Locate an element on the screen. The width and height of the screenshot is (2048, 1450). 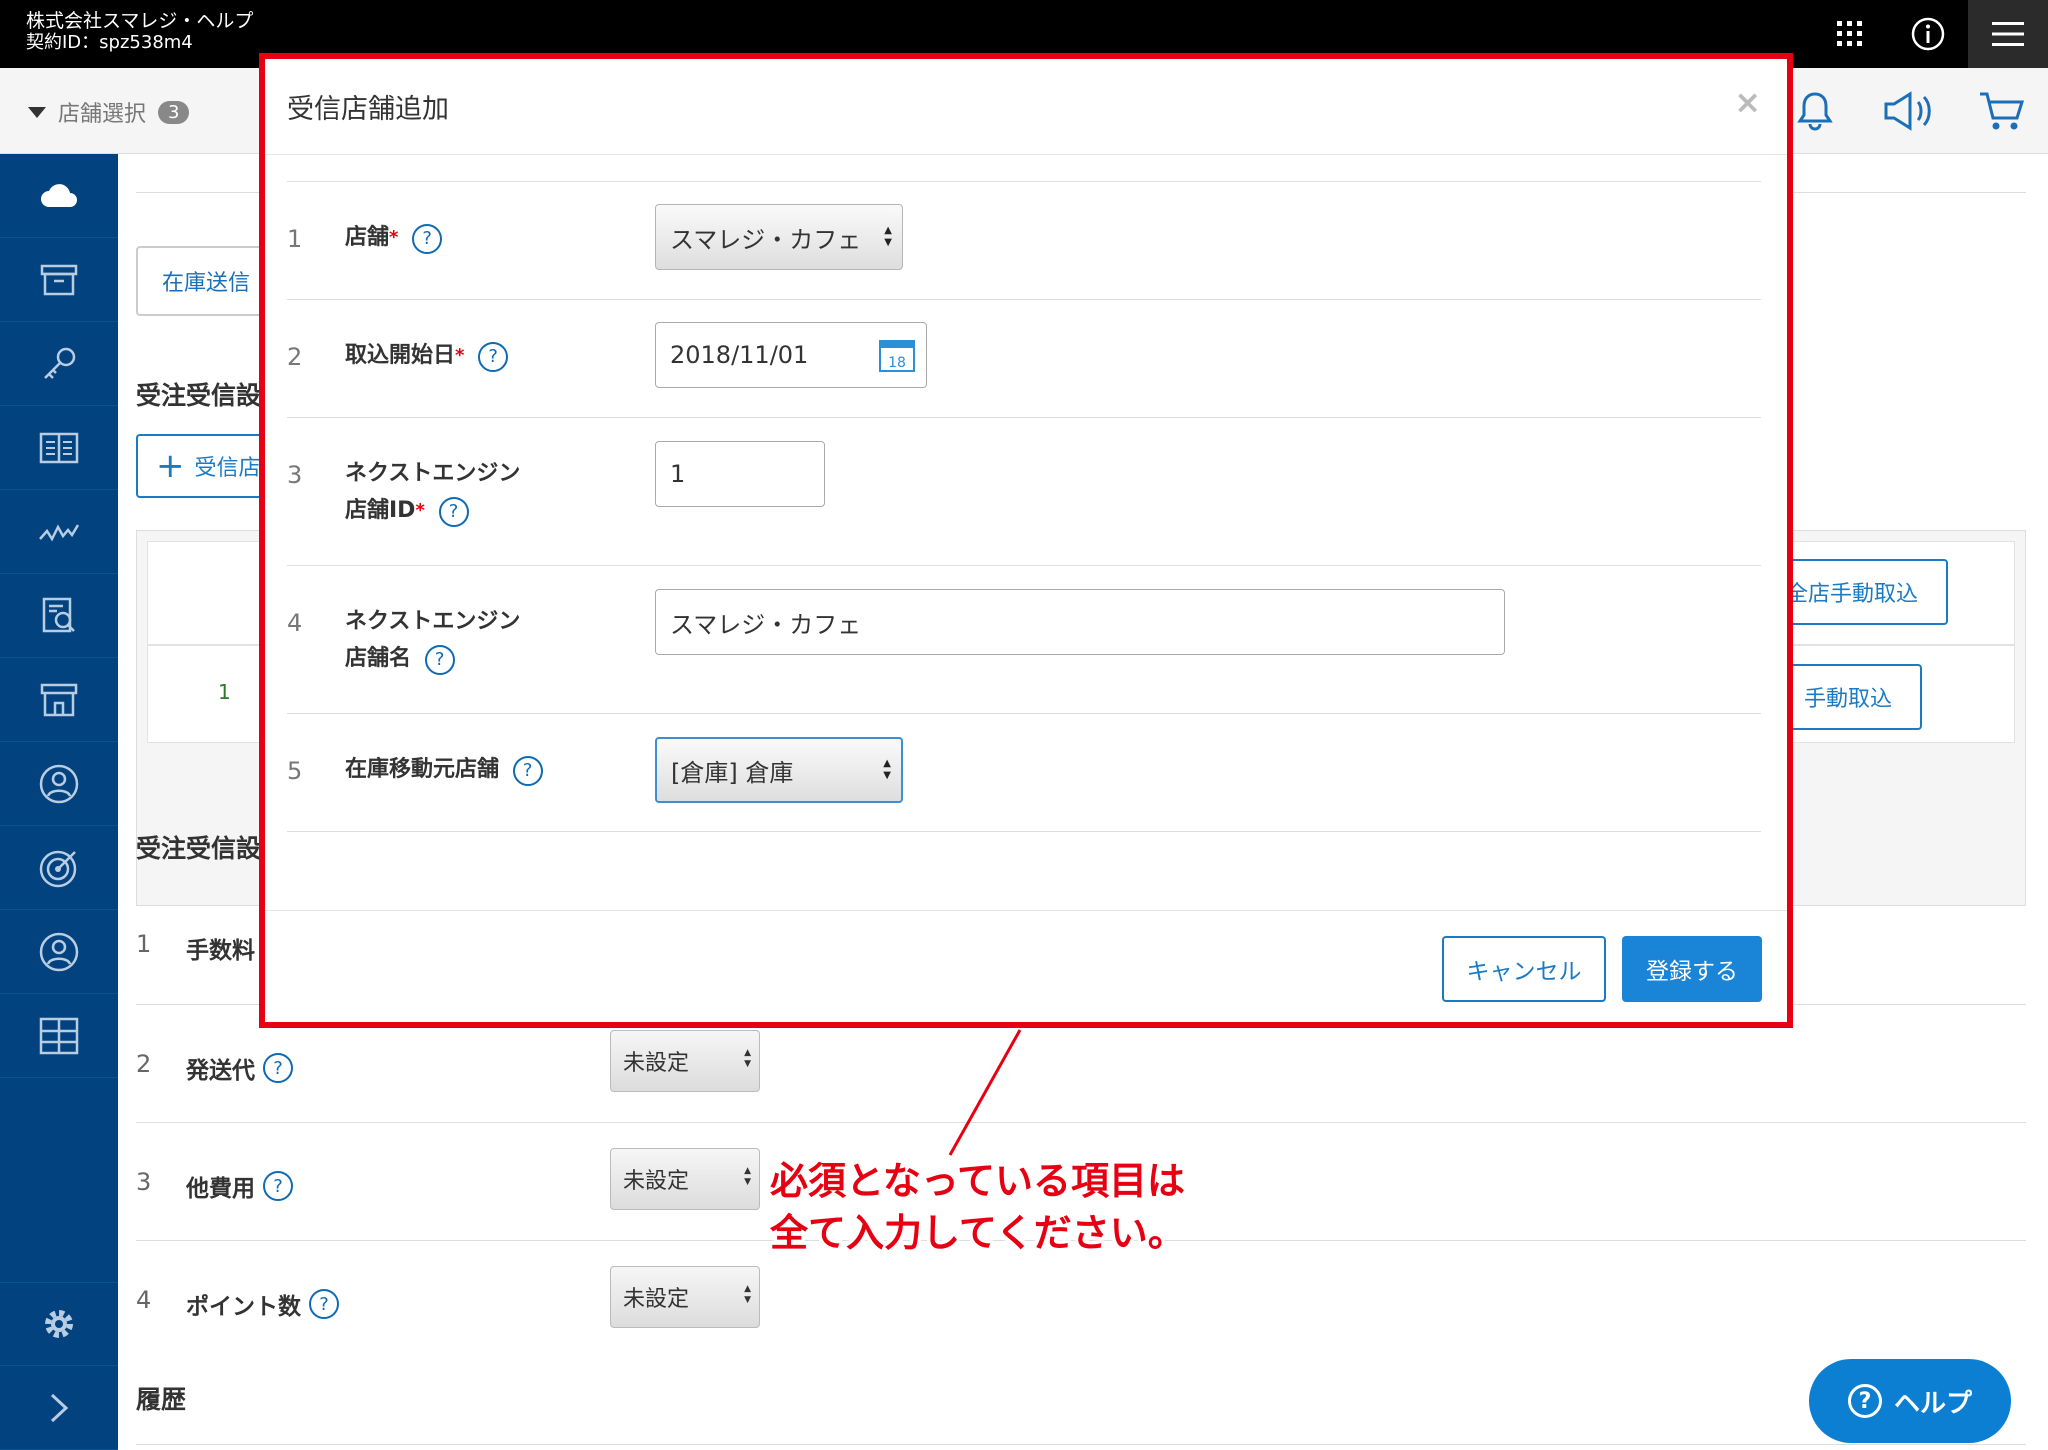
sidebar-item-analytics is located at coordinates (59, 532).